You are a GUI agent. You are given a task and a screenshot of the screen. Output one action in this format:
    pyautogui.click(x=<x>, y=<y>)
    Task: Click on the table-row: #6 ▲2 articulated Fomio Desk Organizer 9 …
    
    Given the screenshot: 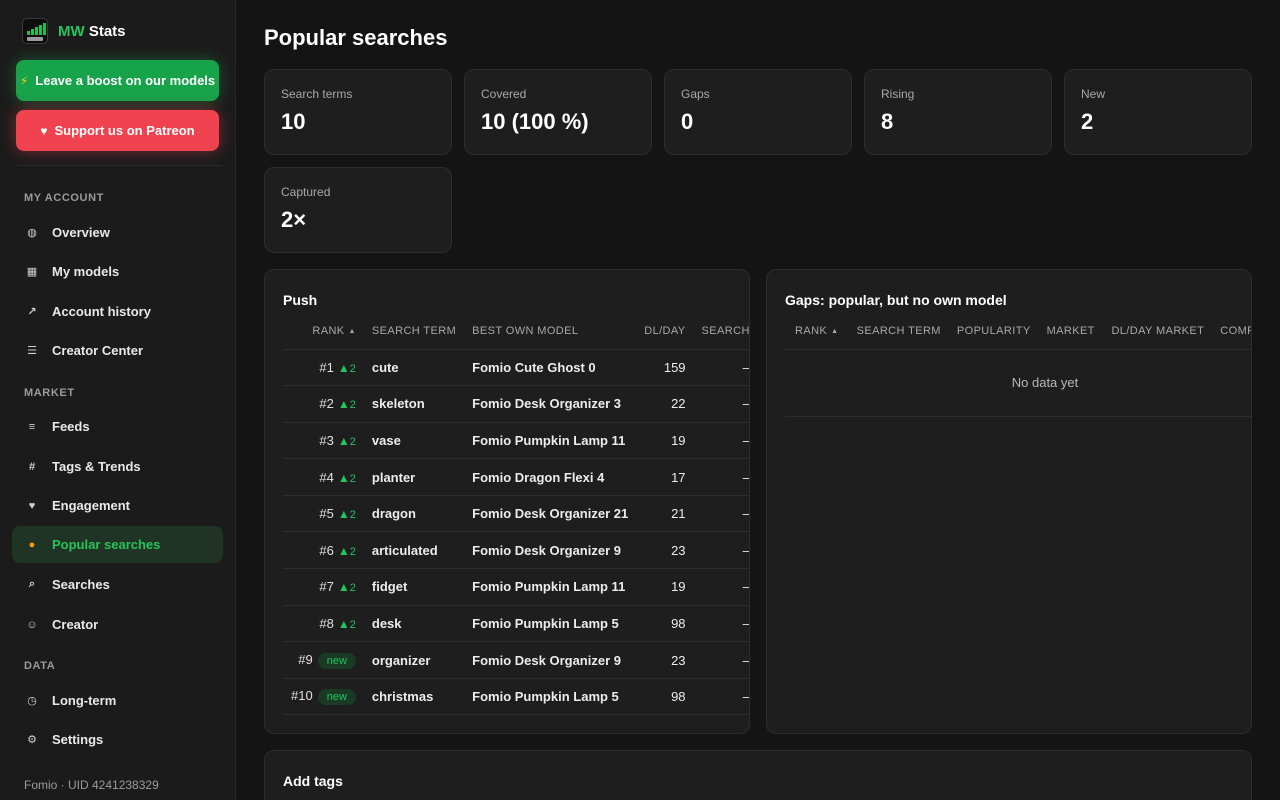 What is the action you would take?
    pyautogui.click(x=516, y=550)
    